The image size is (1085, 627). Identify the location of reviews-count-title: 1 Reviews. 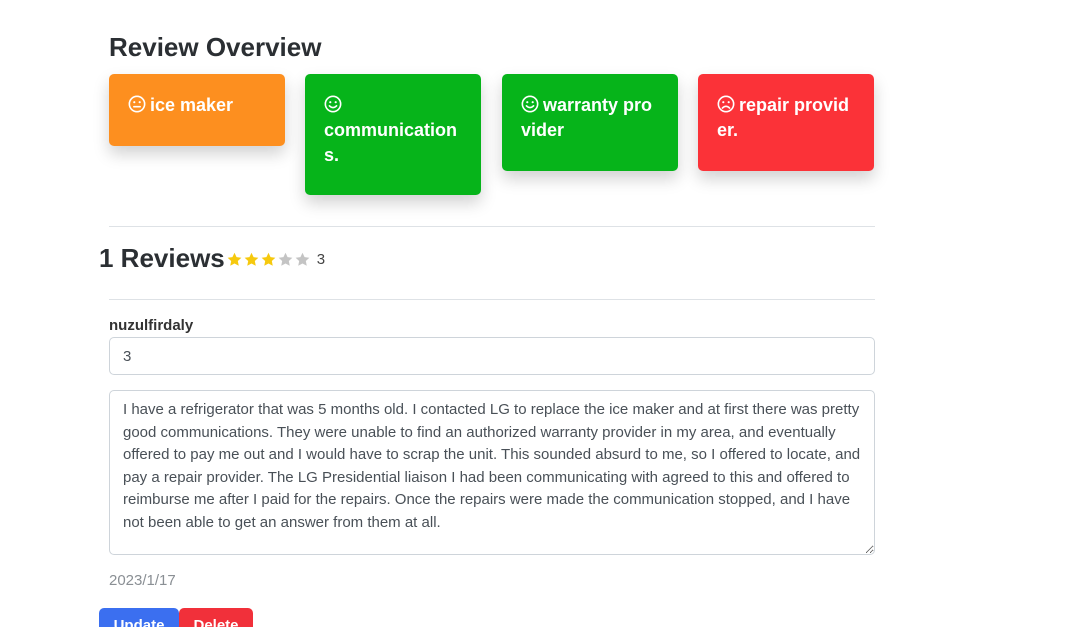
(162, 258).